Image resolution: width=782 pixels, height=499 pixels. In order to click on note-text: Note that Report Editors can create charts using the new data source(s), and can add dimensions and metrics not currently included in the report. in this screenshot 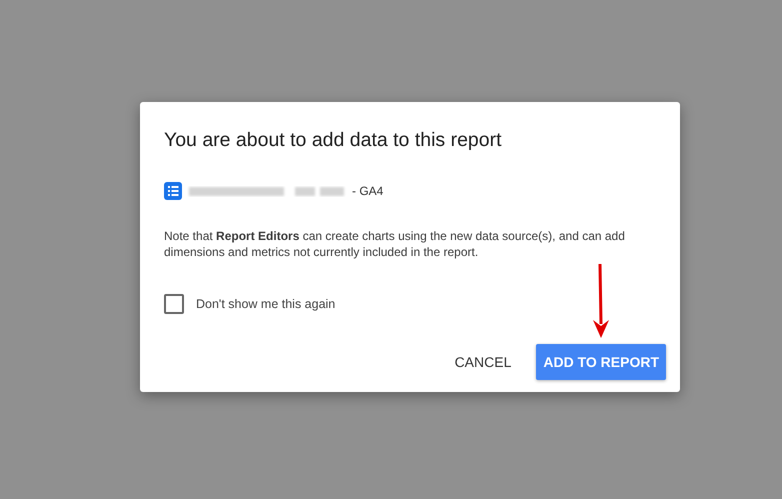, I will do `click(395, 244)`.